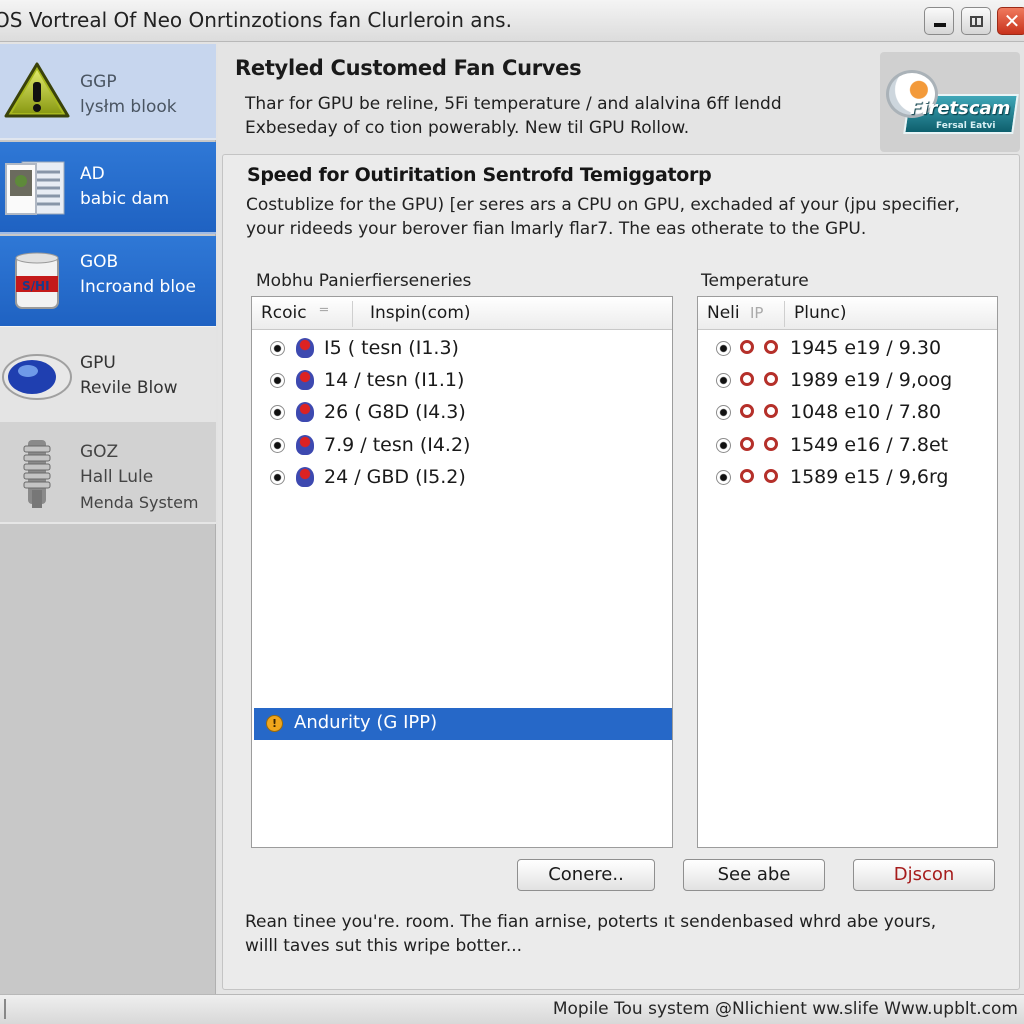 This screenshot has width=1024, height=1024. I want to click on list-item: 1048 e10 / 7.80, so click(847, 412).